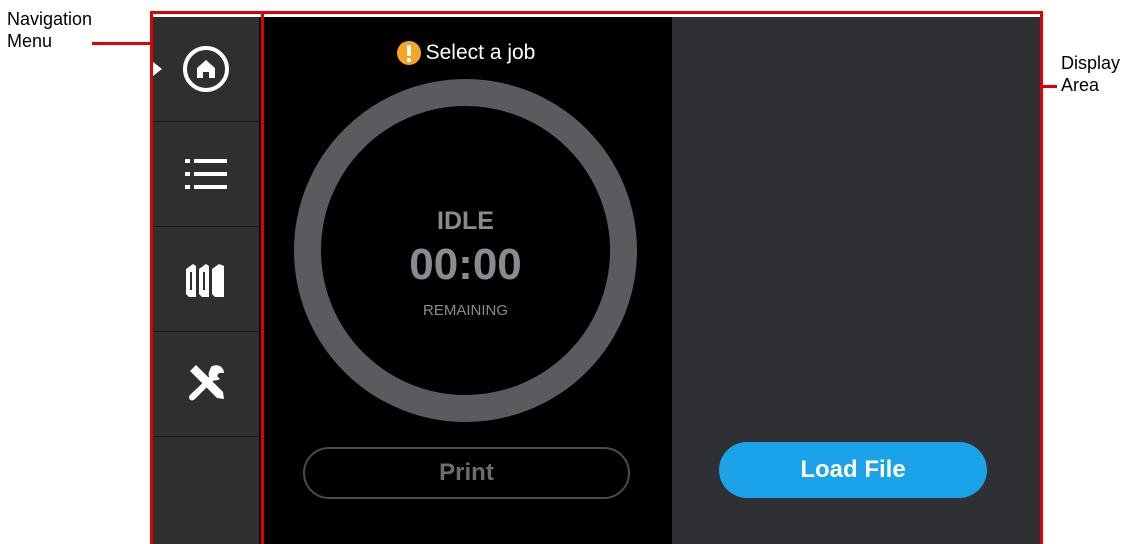  Describe the element at coordinates (465, 310) in the screenshot. I see `time-remaining-label: REMAINING` at that location.